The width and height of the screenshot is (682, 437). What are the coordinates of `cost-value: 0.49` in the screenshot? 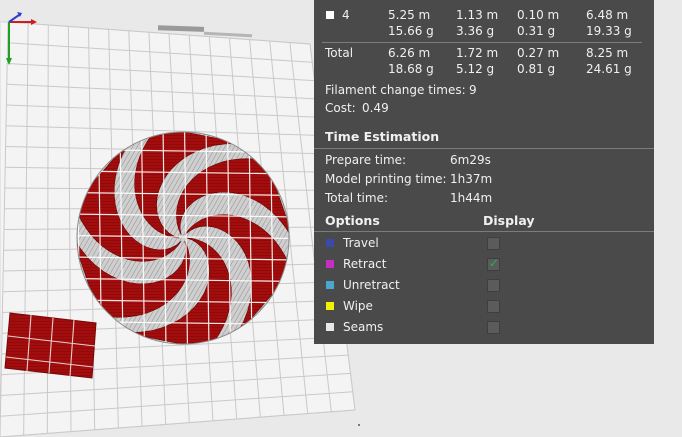 It's located at (375, 108).